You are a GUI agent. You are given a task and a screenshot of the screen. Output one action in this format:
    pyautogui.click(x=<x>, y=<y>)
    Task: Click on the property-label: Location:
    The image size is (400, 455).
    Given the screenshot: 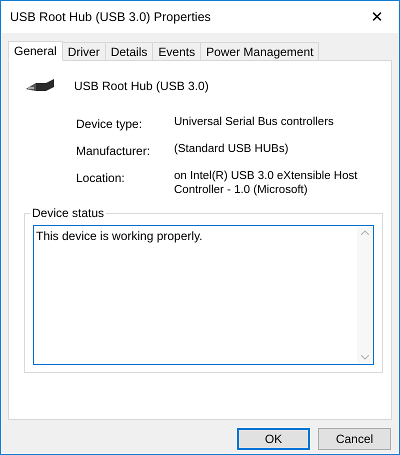 What is the action you would take?
    pyautogui.click(x=101, y=178)
    